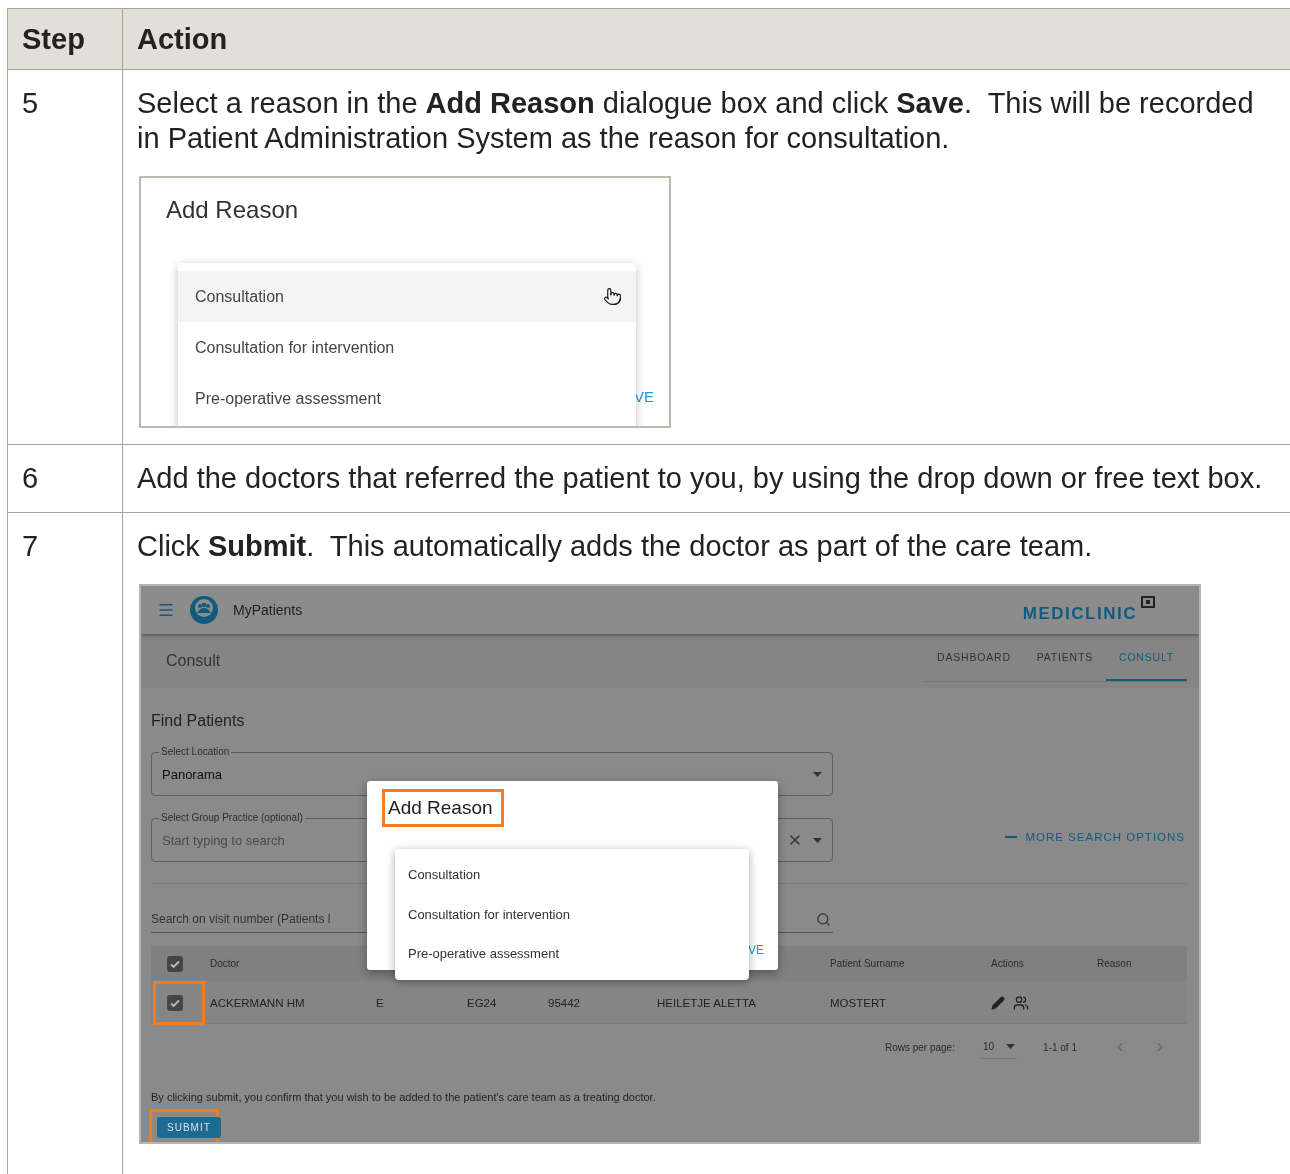 The height and width of the screenshot is (1174, 1290). What do you see at coordinates (868, 964) in the screenshot?
I see `column-header: Patient Surname` at bounding box center [868, 964].